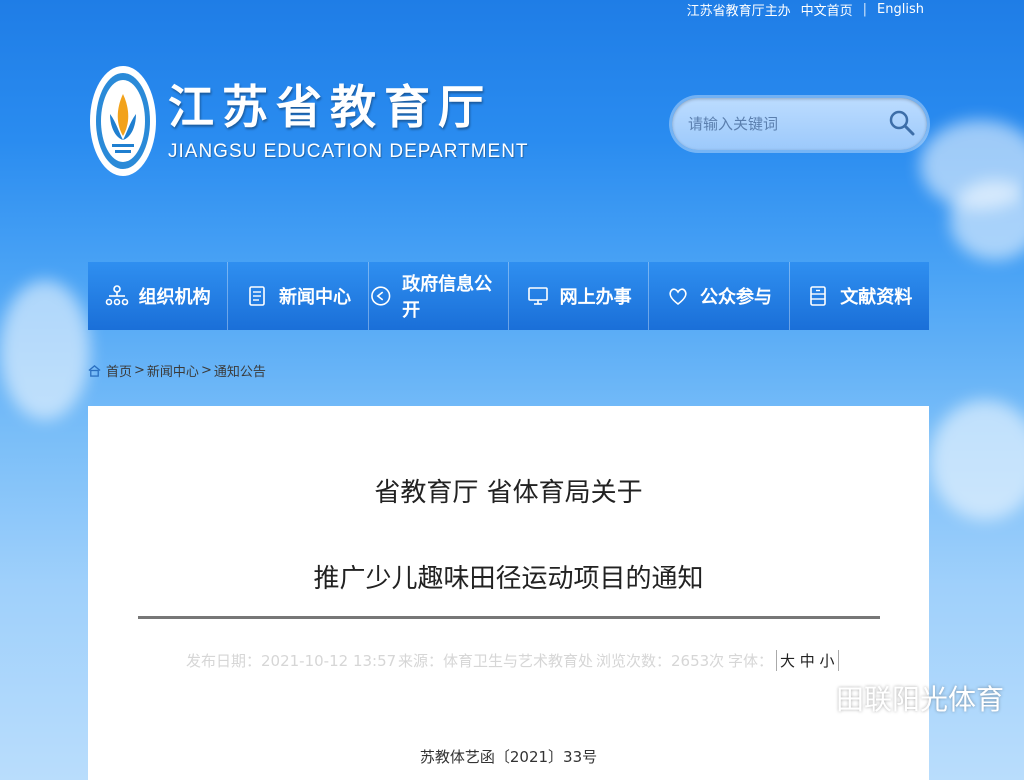  Describe the element at coordinates (876, 297) in the screenshot. I see `nav-label: 文献资料` at that location.